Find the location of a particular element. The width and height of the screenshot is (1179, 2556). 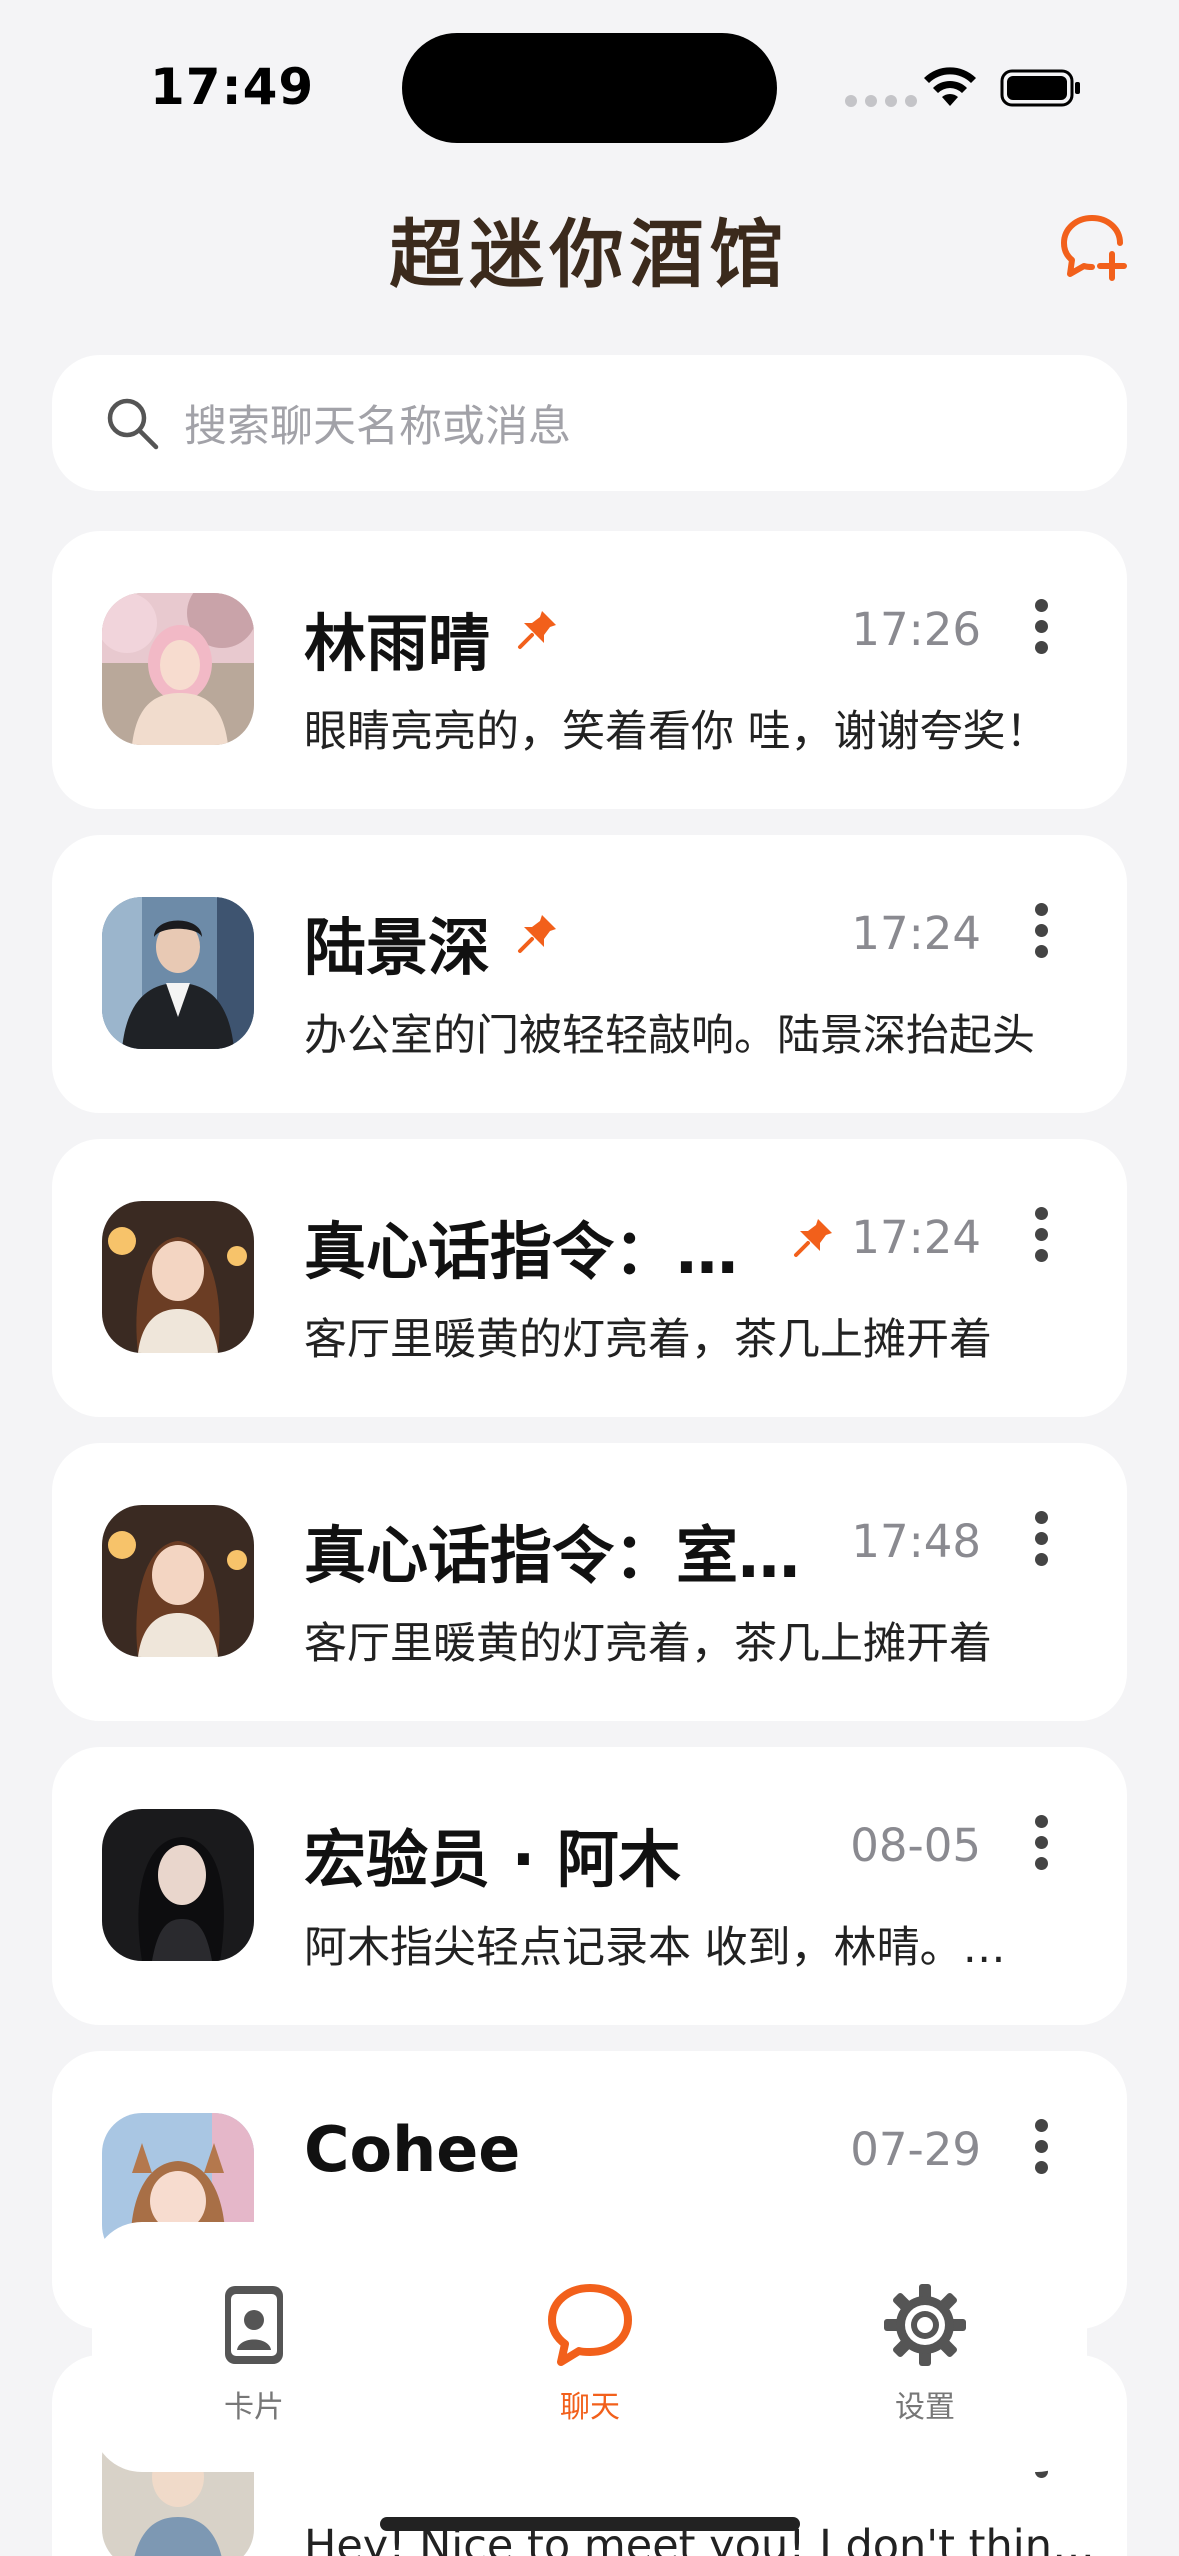

chat-list-item: 真心话指令：… 17:24 客厅里暖黄的灯亮着，茶几上摊开着 is located at coordinates (589, 1278).